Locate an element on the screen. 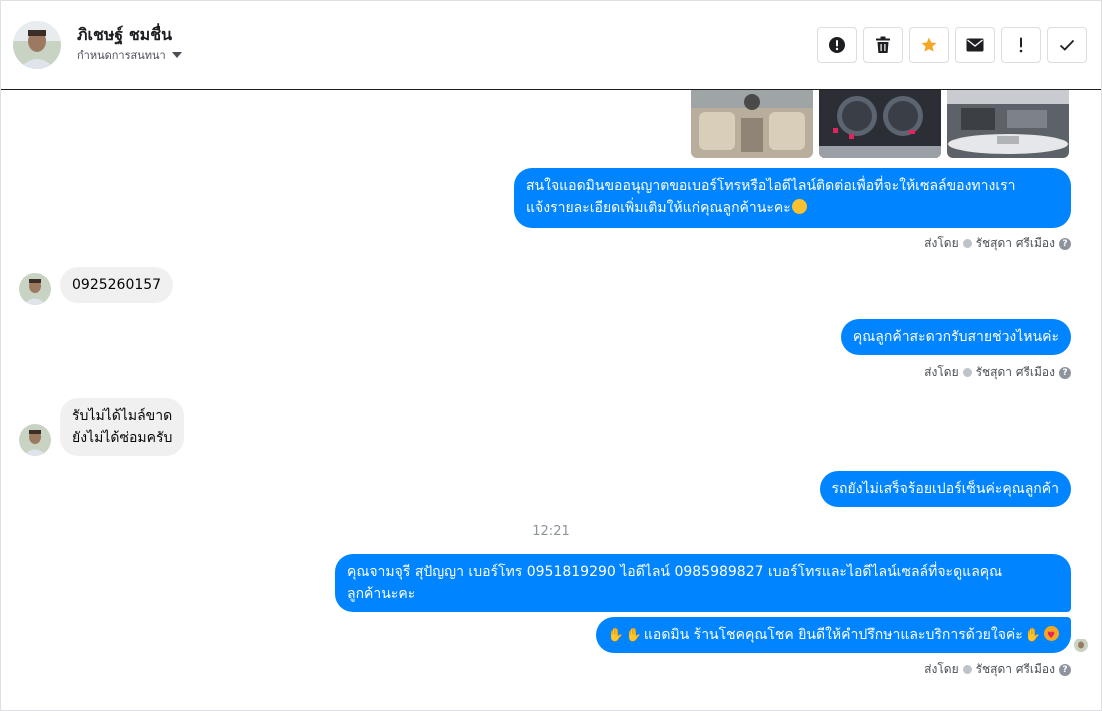  envelope-icon is located at coordinates (975, 45).